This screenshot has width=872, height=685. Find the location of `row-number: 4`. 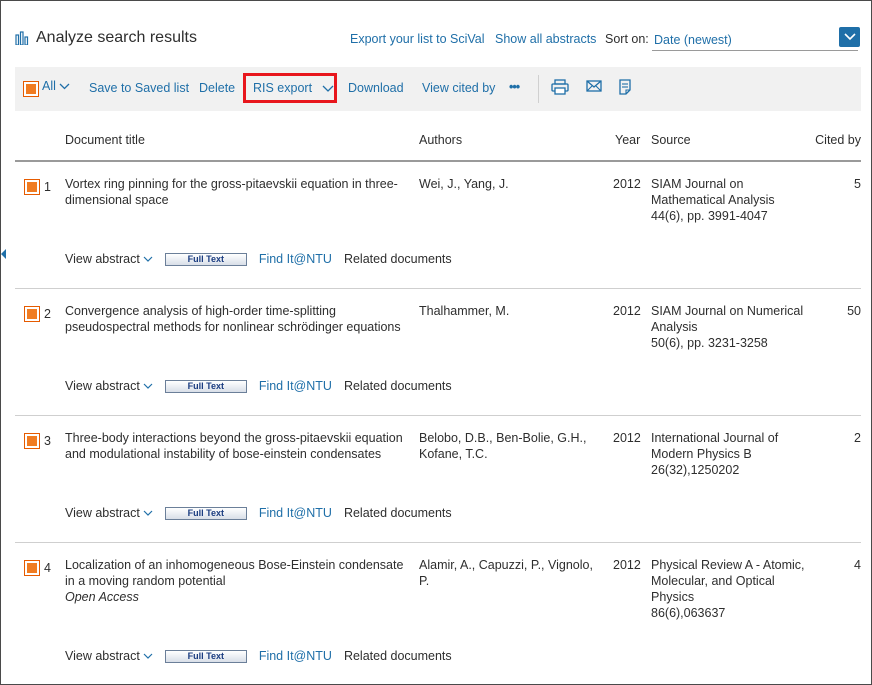

row-number: 4 is located at coordinates (47, 568).